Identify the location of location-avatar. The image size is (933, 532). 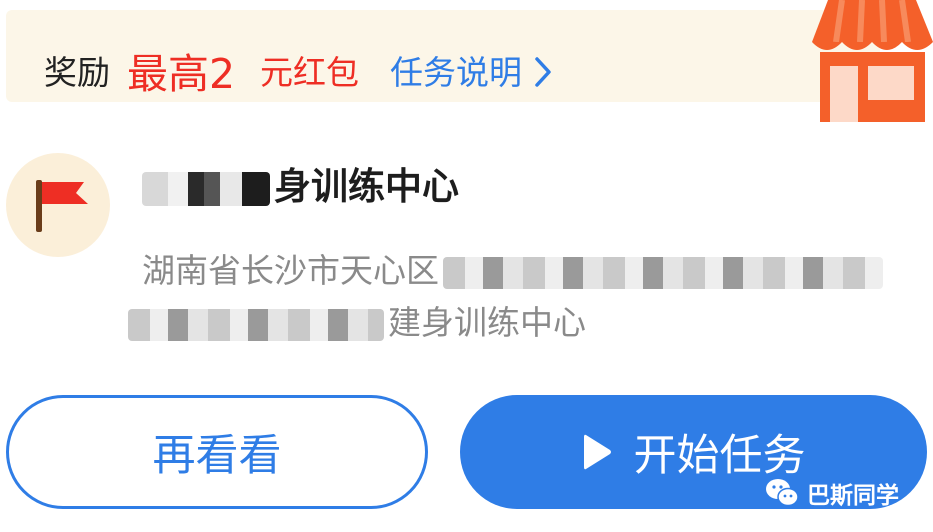
(58, 205).